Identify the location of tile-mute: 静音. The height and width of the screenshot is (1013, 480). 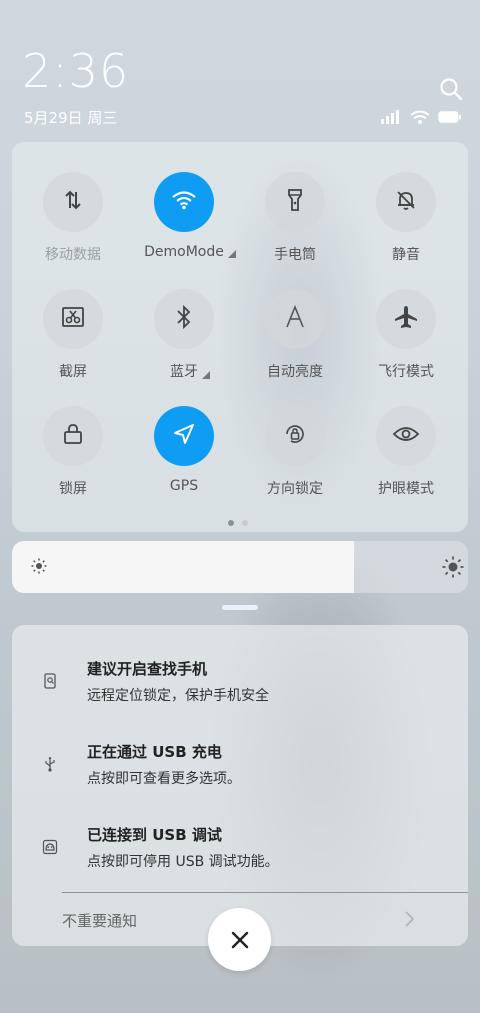
(406, 227).